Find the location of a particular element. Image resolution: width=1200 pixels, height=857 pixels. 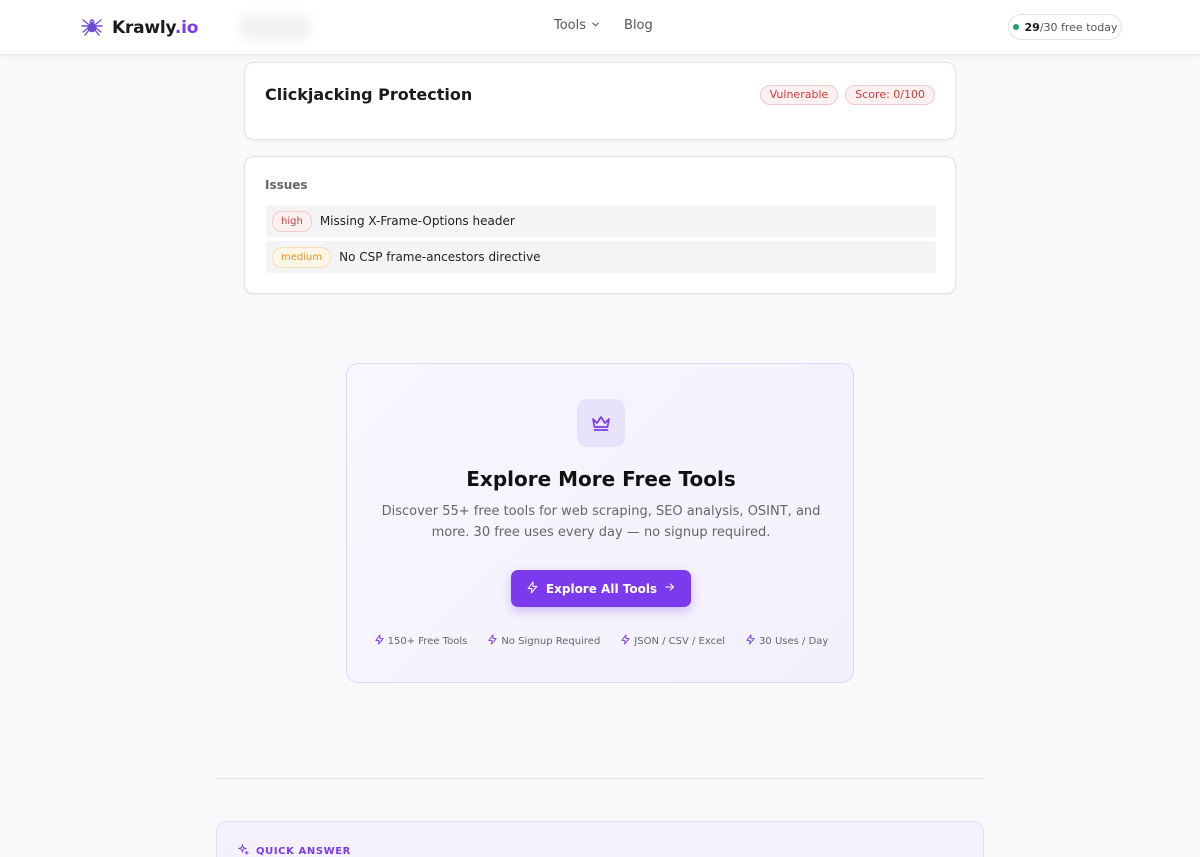

top-navbar: Krawly.io Tools Blog 29/30 free today is located at coordinates (600, 27).